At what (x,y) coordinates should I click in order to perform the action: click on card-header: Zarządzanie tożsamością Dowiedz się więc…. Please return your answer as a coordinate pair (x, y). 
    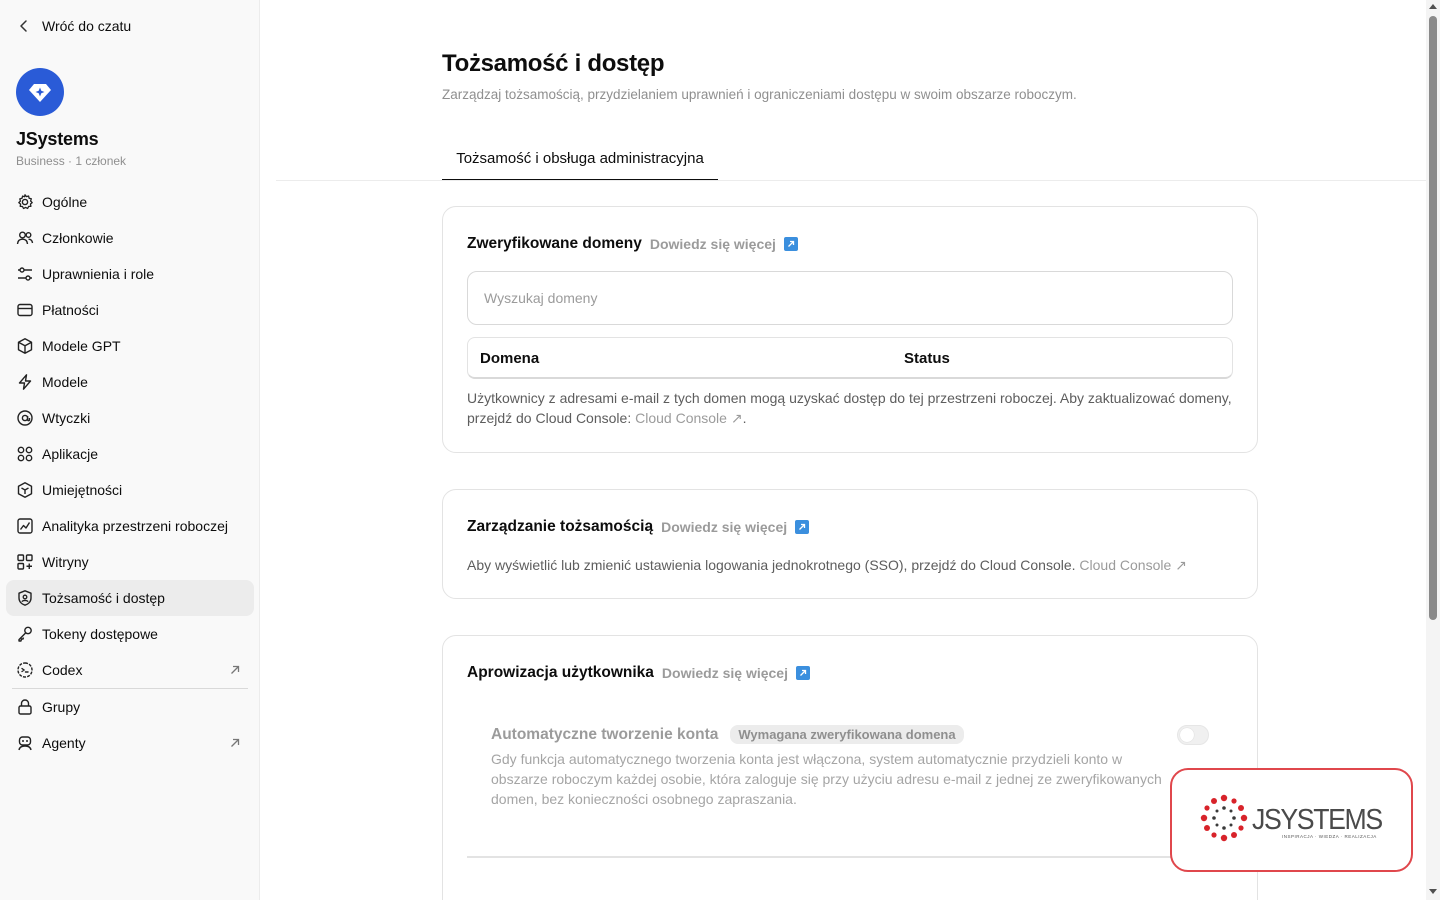
    Looking at the image, I should click on (638, 527).